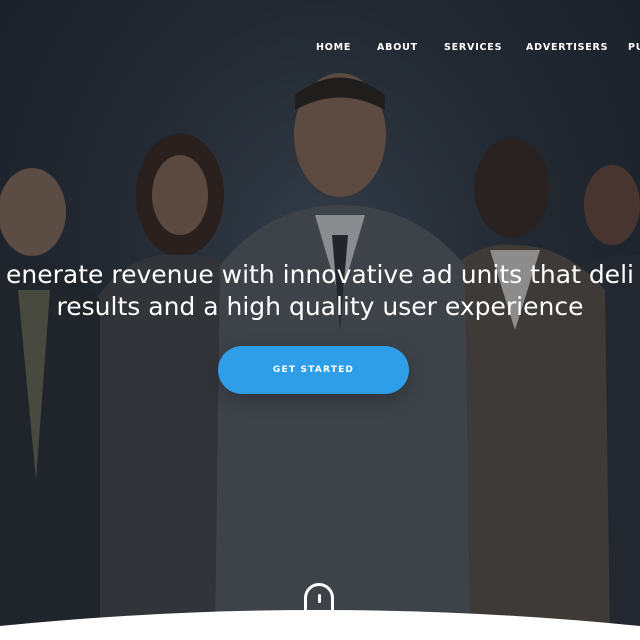 This screenshot has width=640, height=640. I want to click on nav-publishers: PU, so click(634, 47).